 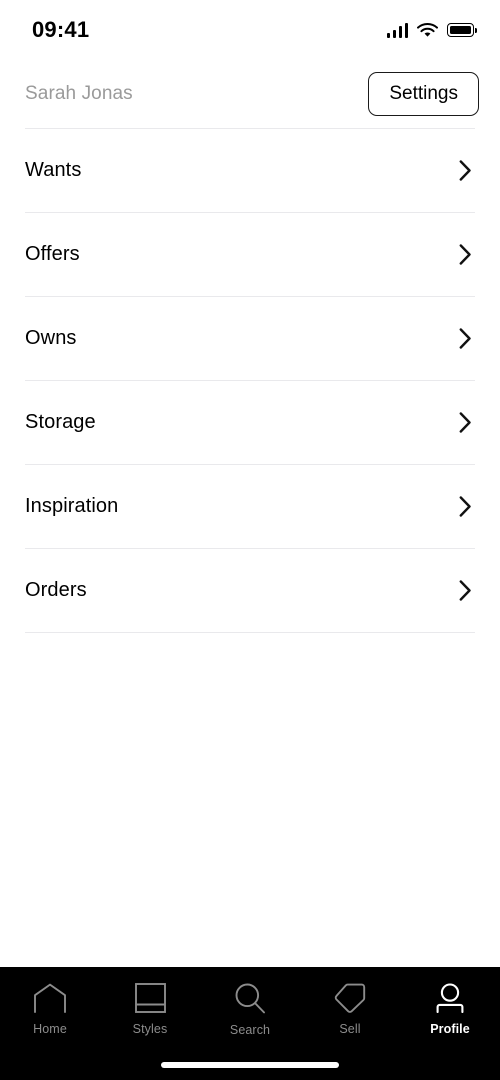 What do you see at coordinates (250, 94) in the screenshot?
I see `profile-header: Sarah Jonas Settings` at bounding box center [250, 94].